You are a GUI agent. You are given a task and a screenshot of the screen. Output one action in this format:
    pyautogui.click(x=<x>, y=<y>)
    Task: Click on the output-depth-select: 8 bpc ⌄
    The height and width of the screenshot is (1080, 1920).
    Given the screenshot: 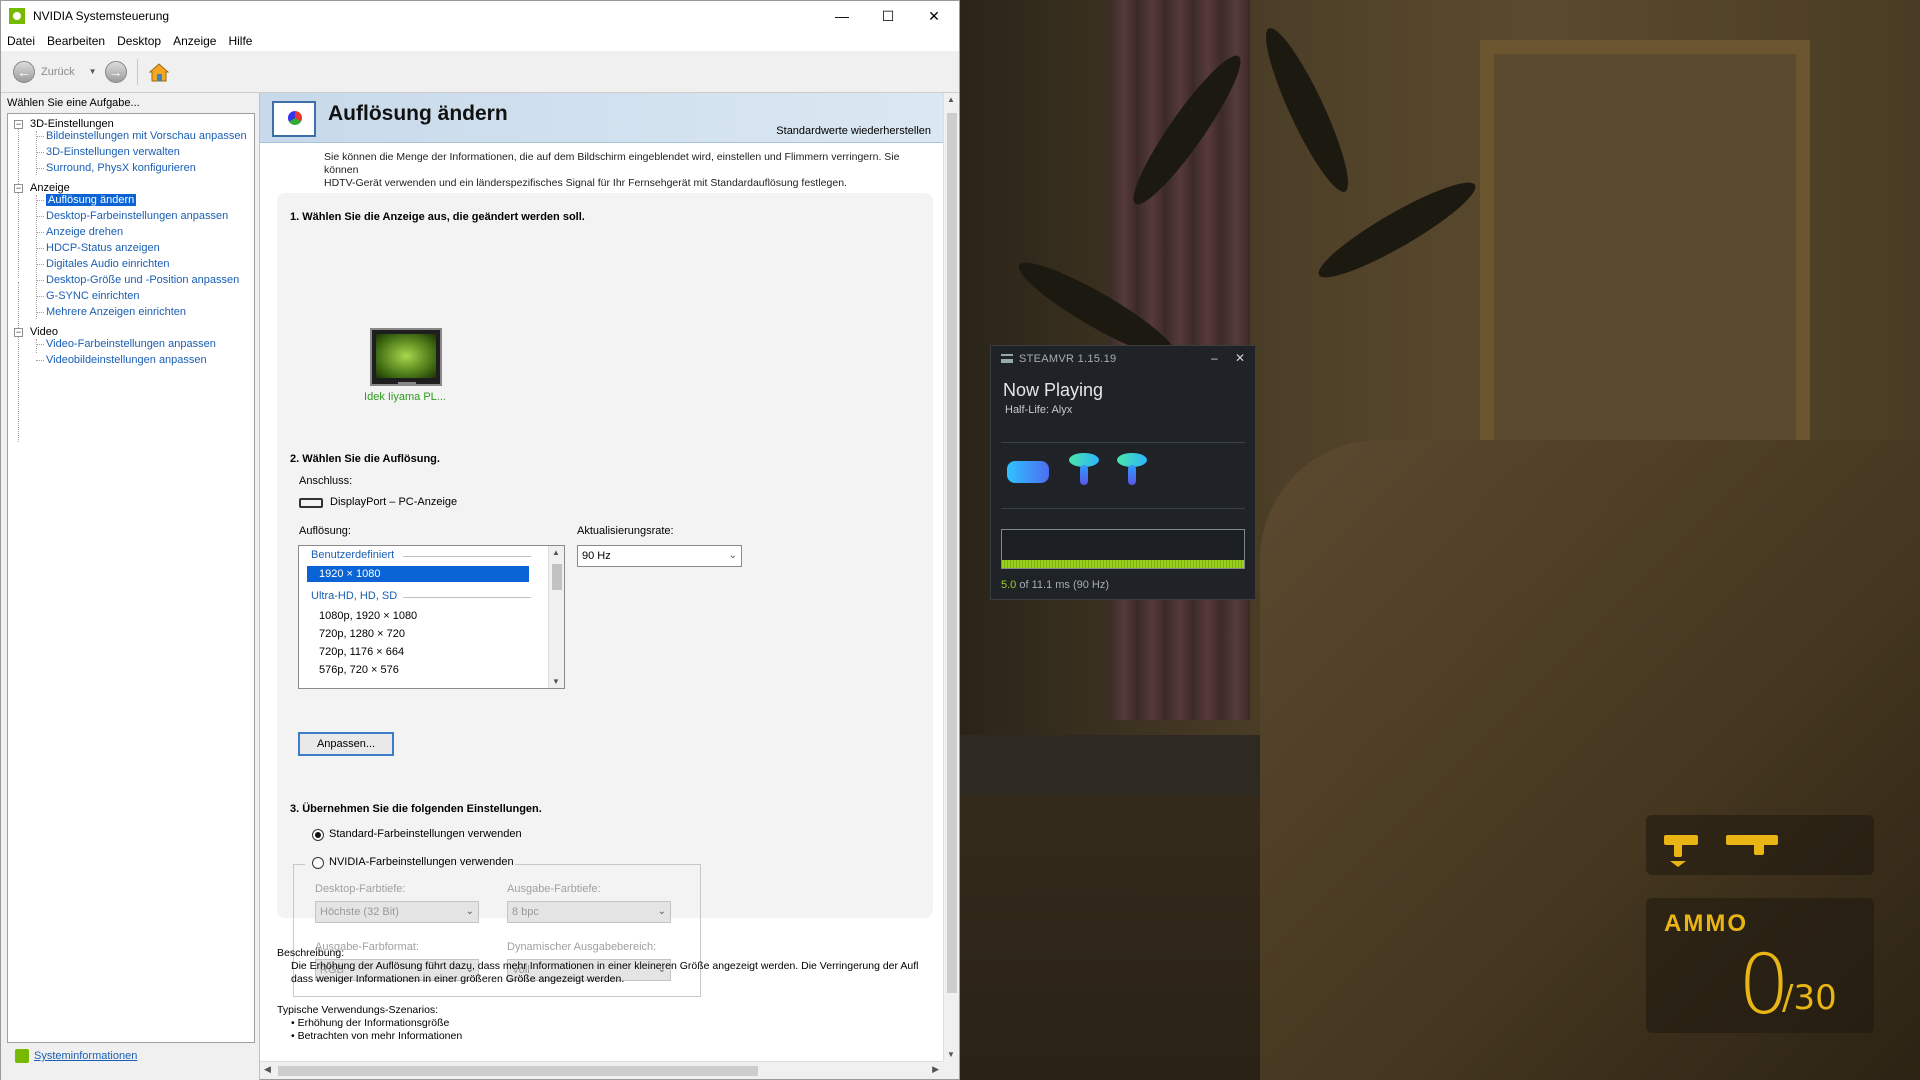 What is the action you would take?
    pyautogui.click(x=589, y=912)
    